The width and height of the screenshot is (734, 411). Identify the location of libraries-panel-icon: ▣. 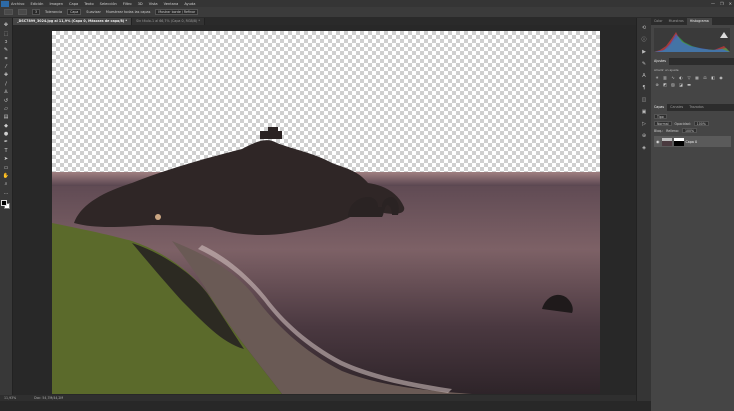
(644, 112).